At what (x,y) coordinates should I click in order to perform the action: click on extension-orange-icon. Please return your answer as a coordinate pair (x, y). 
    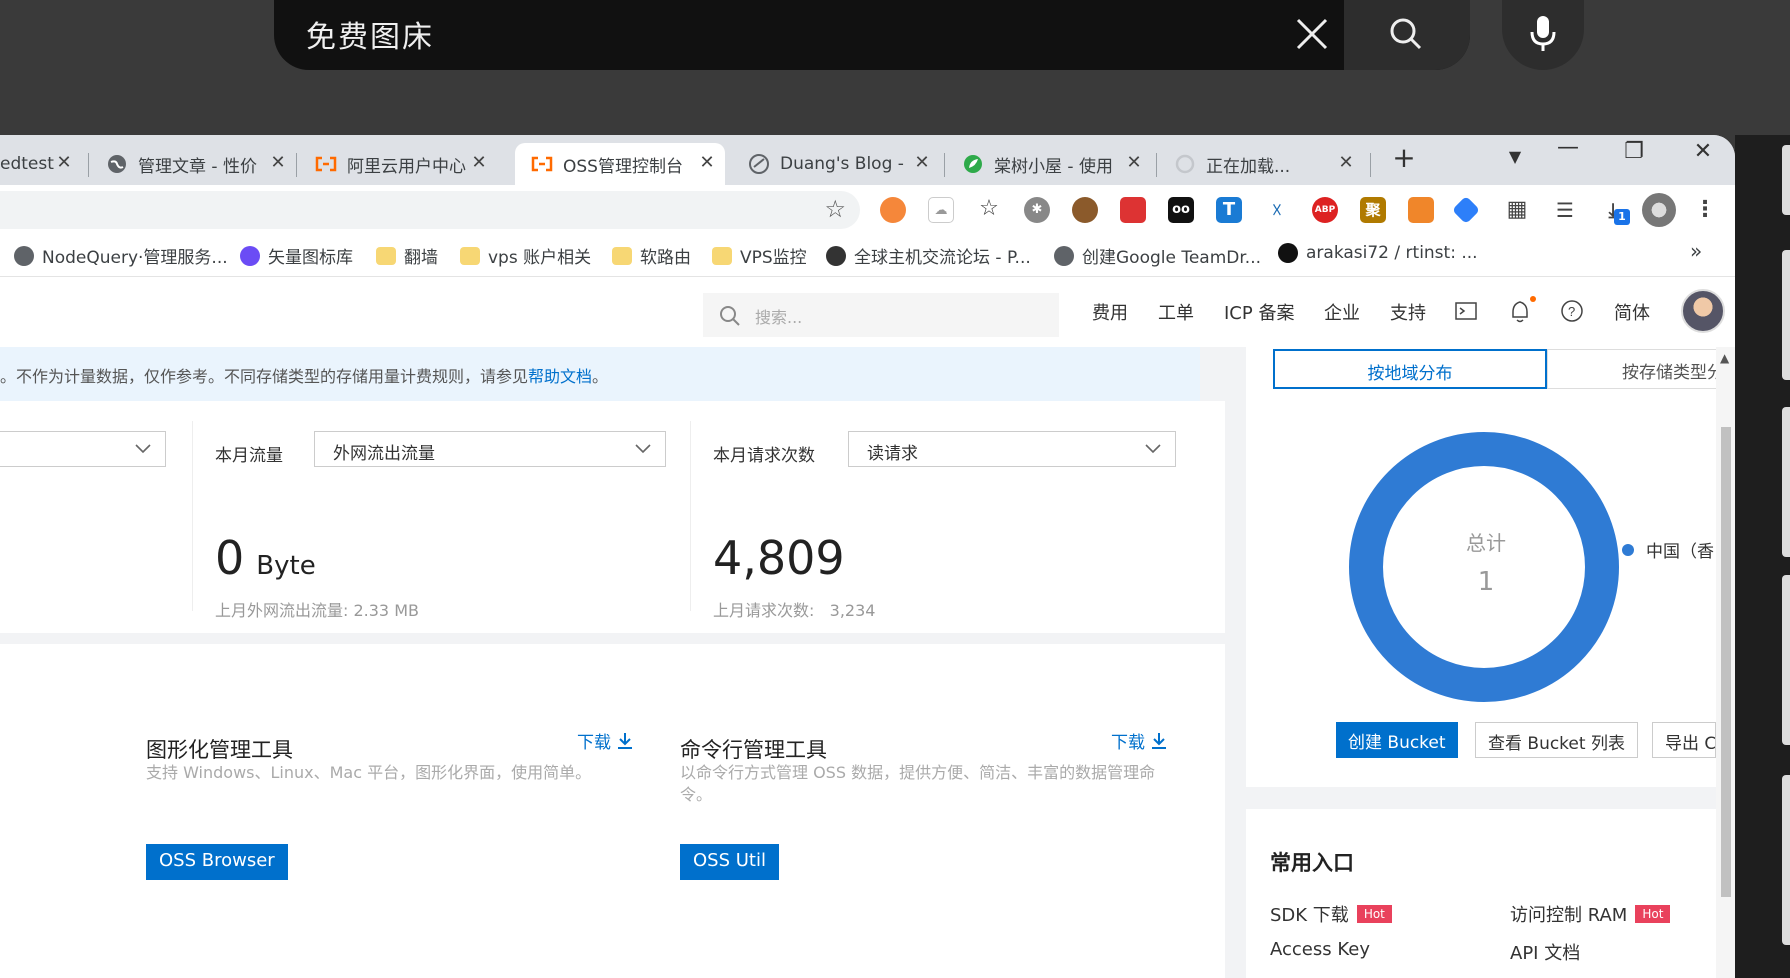
    Looking at the image, I should click on (893, 210).